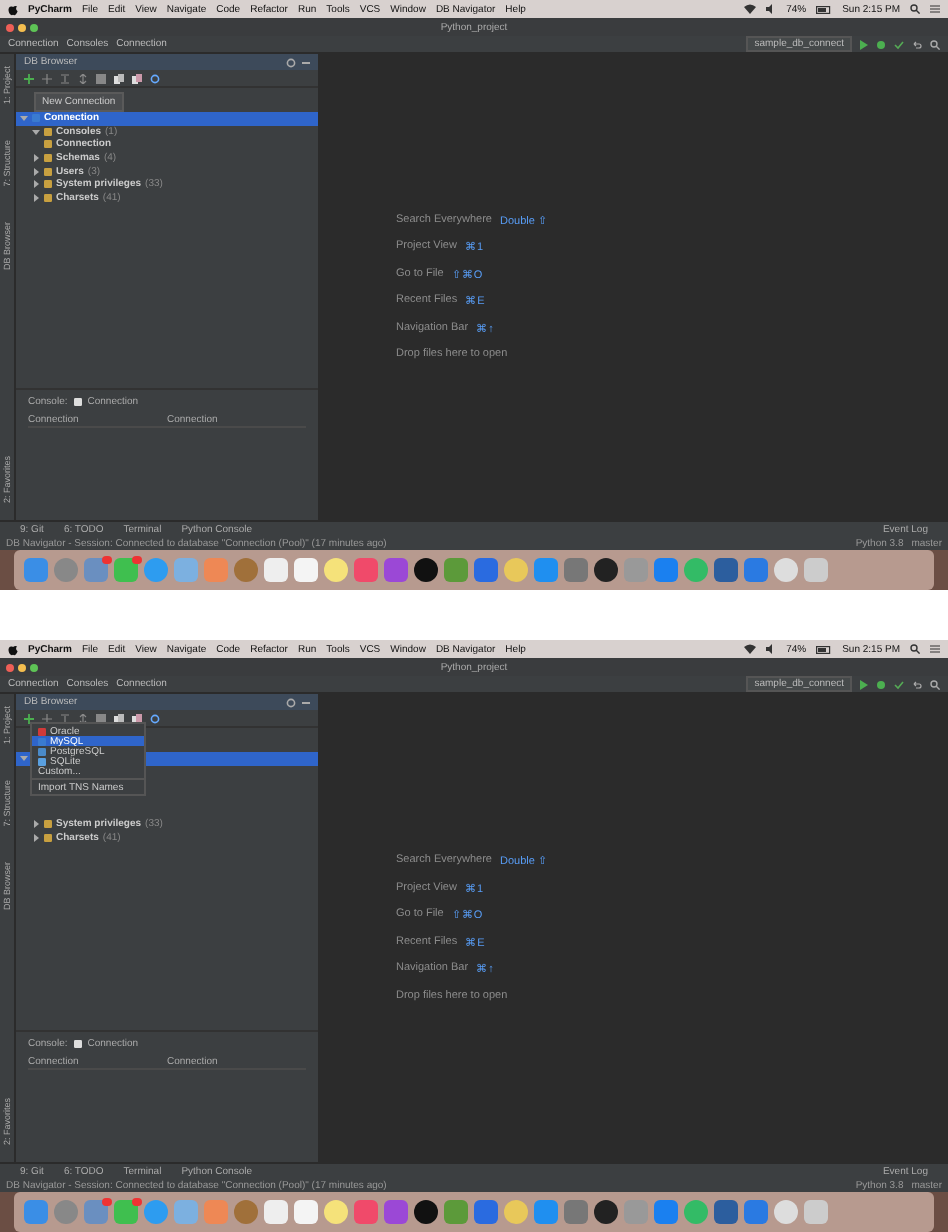 The height and width of the screenshot is (1232, 948). What do you see at coordinates (65, 78) in the screenshot?
I see `collapse-icon` at bounding box center [65, 78].